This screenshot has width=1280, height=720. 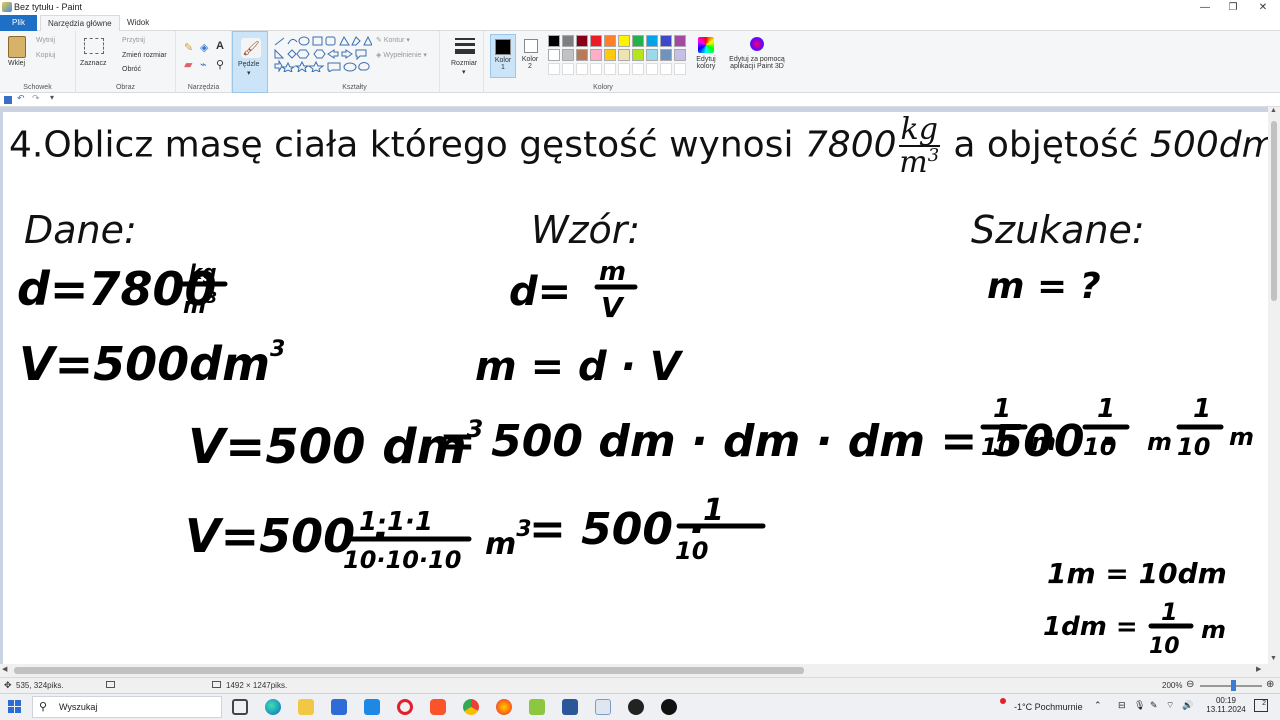 I want to click on scroll-down-icon: ▼, so click(x=1273, y=658).